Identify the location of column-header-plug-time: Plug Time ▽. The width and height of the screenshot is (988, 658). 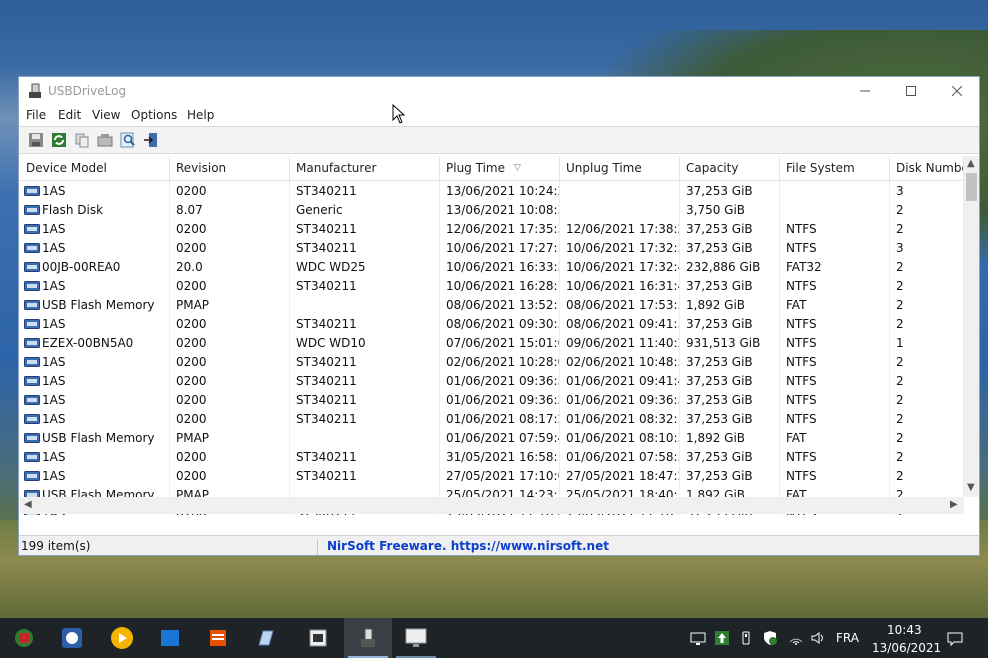
(500, 168).